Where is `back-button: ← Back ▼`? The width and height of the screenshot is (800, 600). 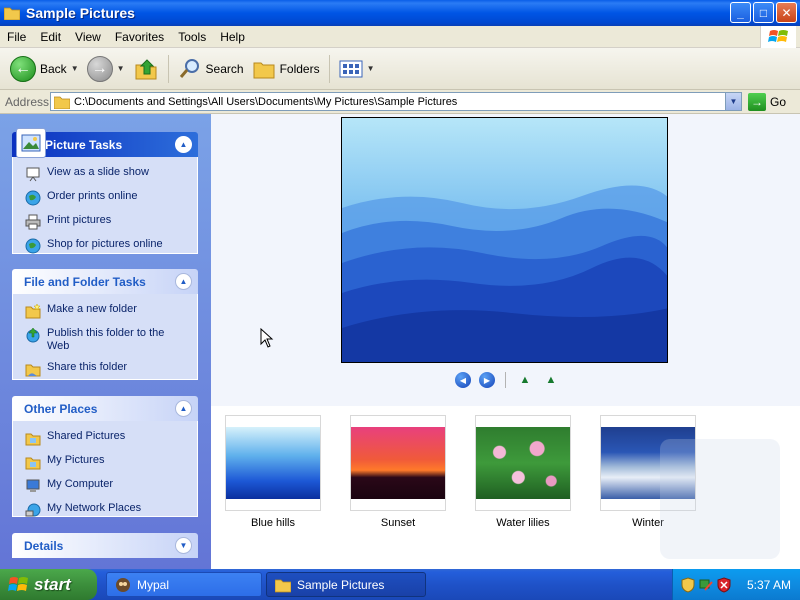
back-button: ← Back ▼ is located at coordinates (44, 69).